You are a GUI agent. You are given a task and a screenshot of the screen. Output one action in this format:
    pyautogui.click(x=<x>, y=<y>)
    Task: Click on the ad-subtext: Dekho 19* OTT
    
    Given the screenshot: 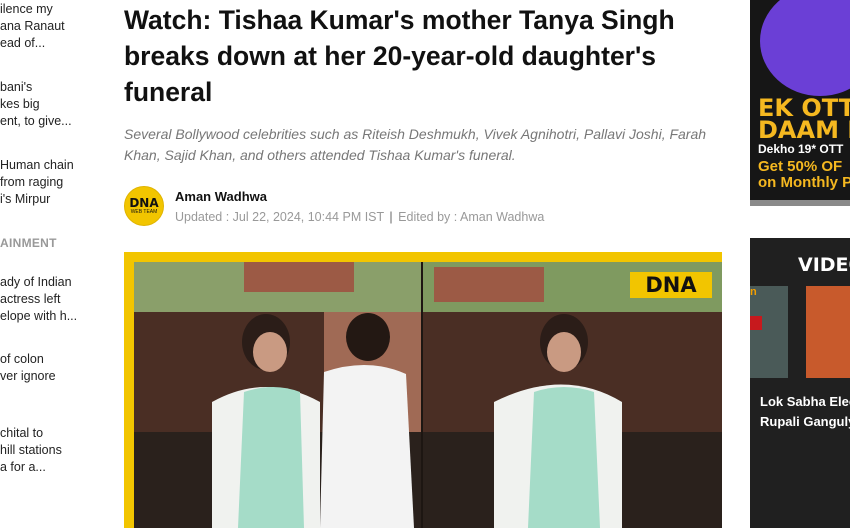 What is the action you would take?
    pyautogui.click(x=801, y=149)
    